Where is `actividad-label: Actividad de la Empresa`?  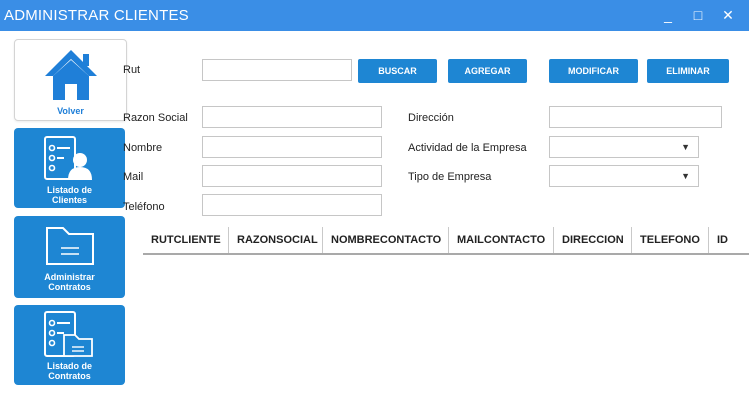 actividad-label: Actividad de la Empresa is located at coordinates (467, 148).